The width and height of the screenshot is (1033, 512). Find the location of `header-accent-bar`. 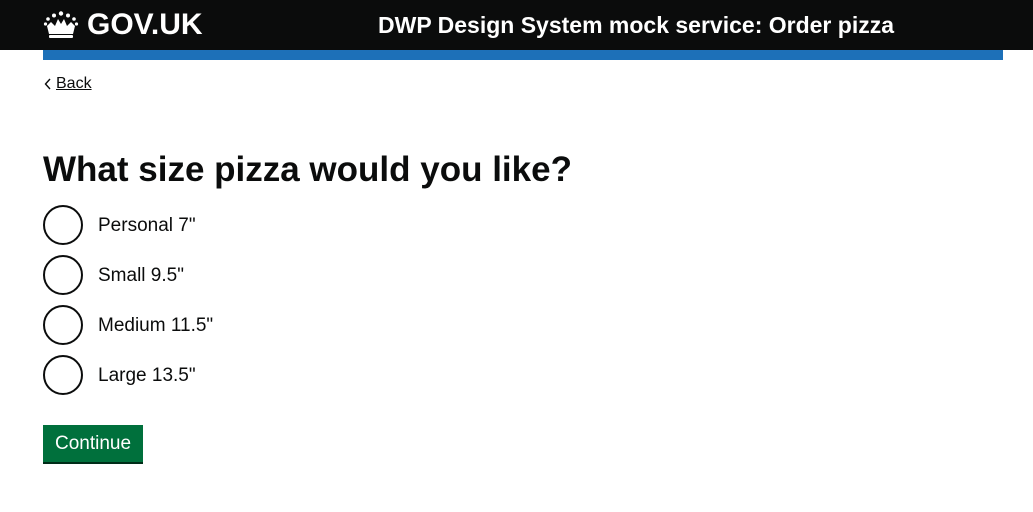

header-accent-bar is located at coordinates (523, 55).